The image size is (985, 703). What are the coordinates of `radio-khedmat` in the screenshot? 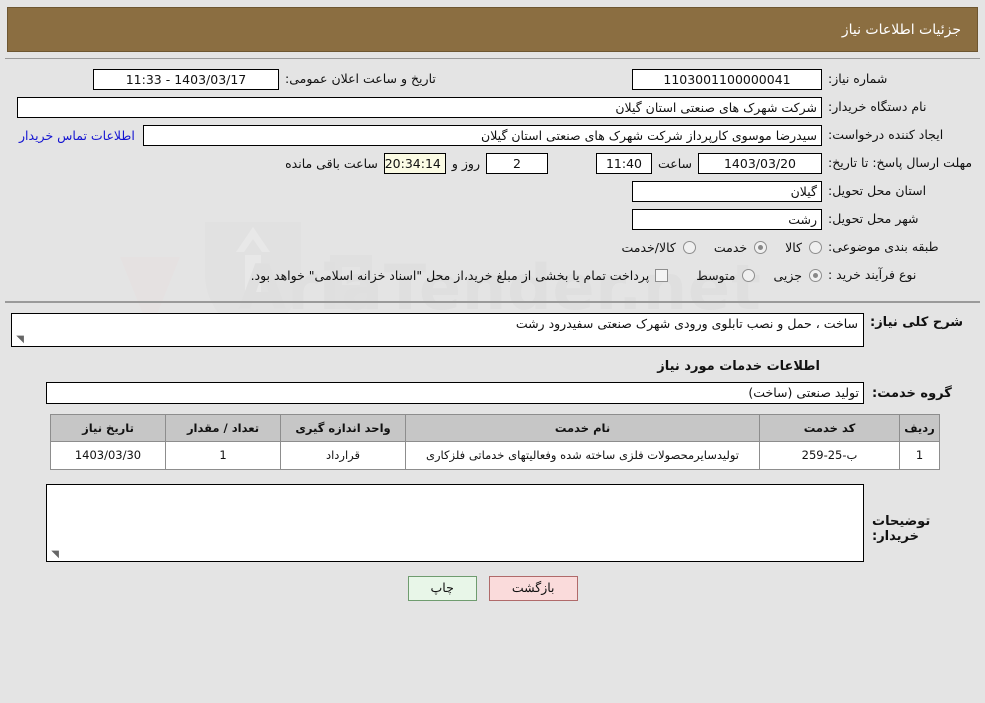 It's located at (761, 247).